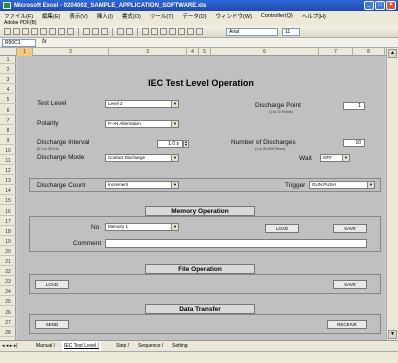 This screenshot has width=398, height=363. Describe the element at coordinates (282, 228) in the screenshot. I see `memory-load-button: LOAD` at that location.